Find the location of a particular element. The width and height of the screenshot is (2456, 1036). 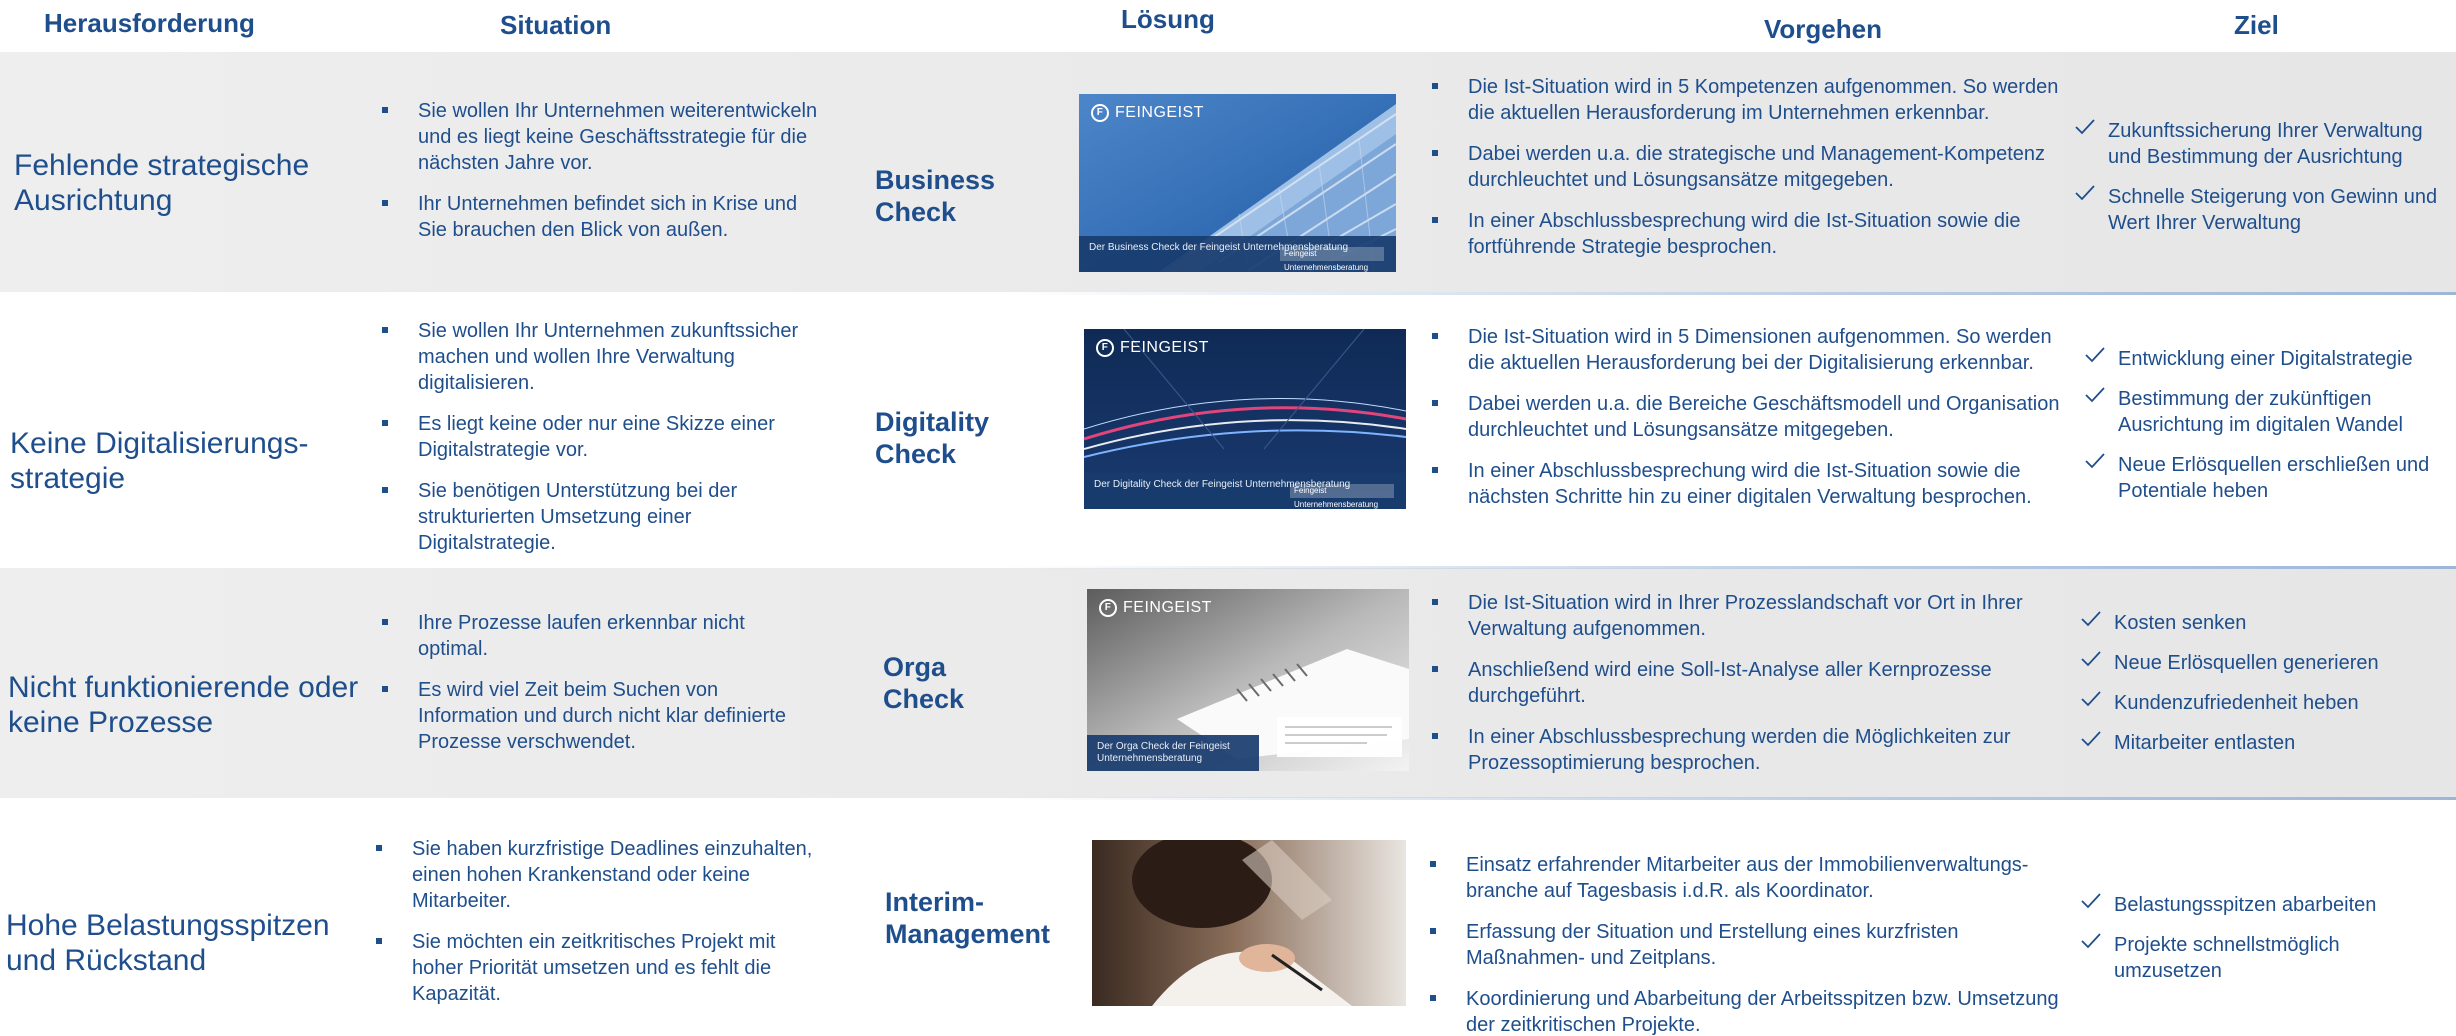

interim-management-photo is located at coordinates (1249, 923).